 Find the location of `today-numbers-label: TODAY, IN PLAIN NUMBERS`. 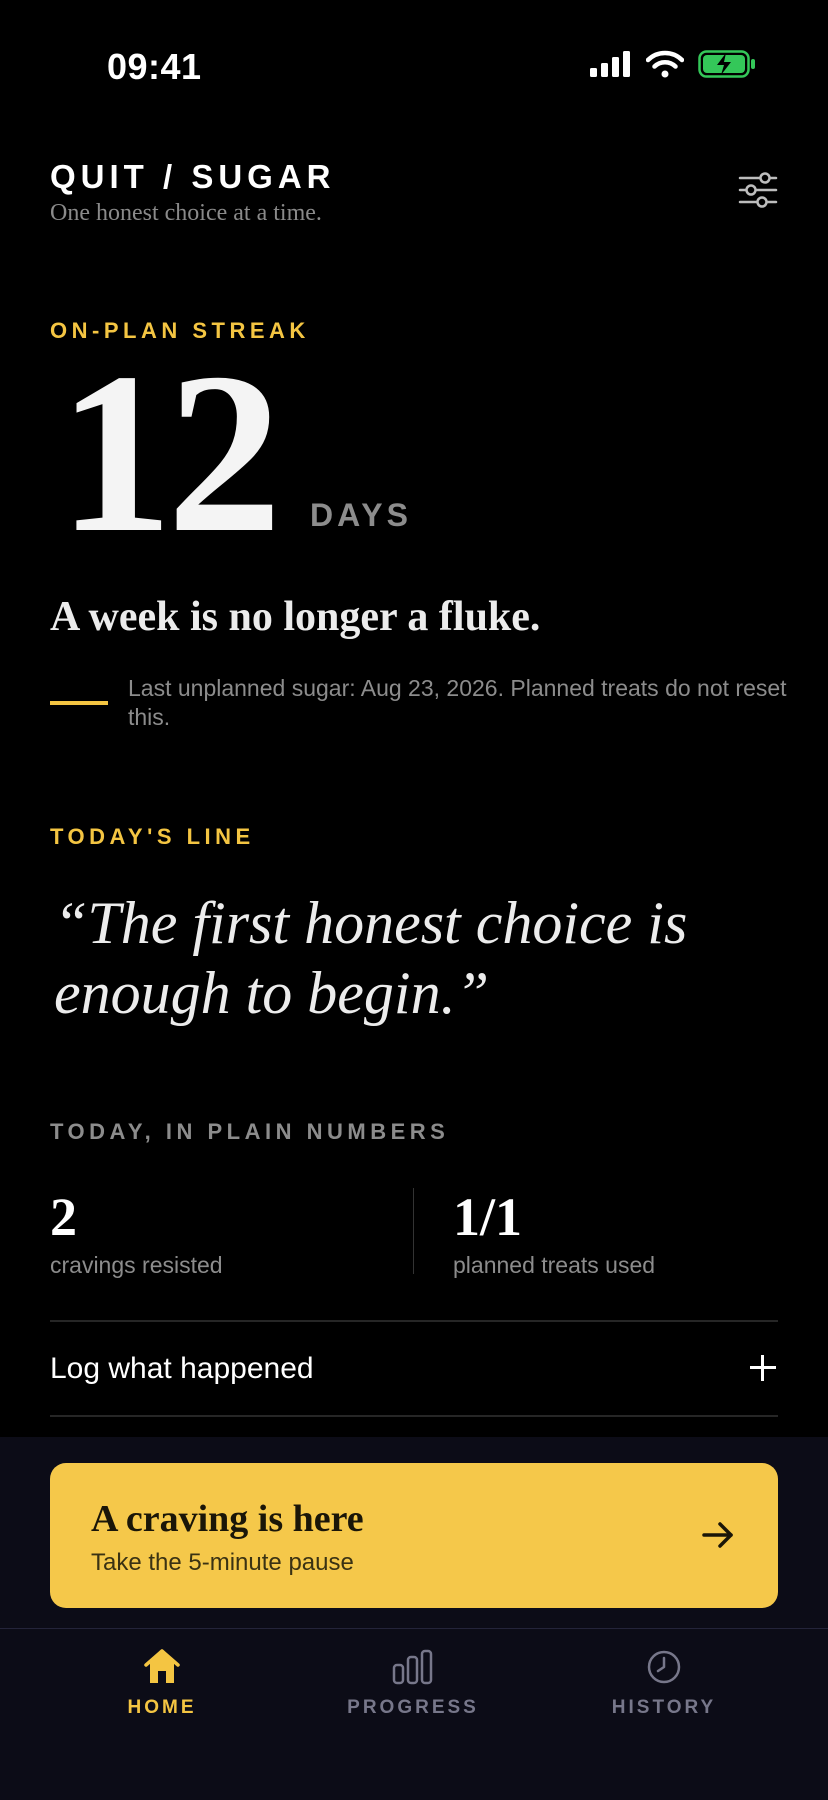

today-numbers-label: TODAY, IN PLAIN NUMBERS is located at coordinates (250, 1131).